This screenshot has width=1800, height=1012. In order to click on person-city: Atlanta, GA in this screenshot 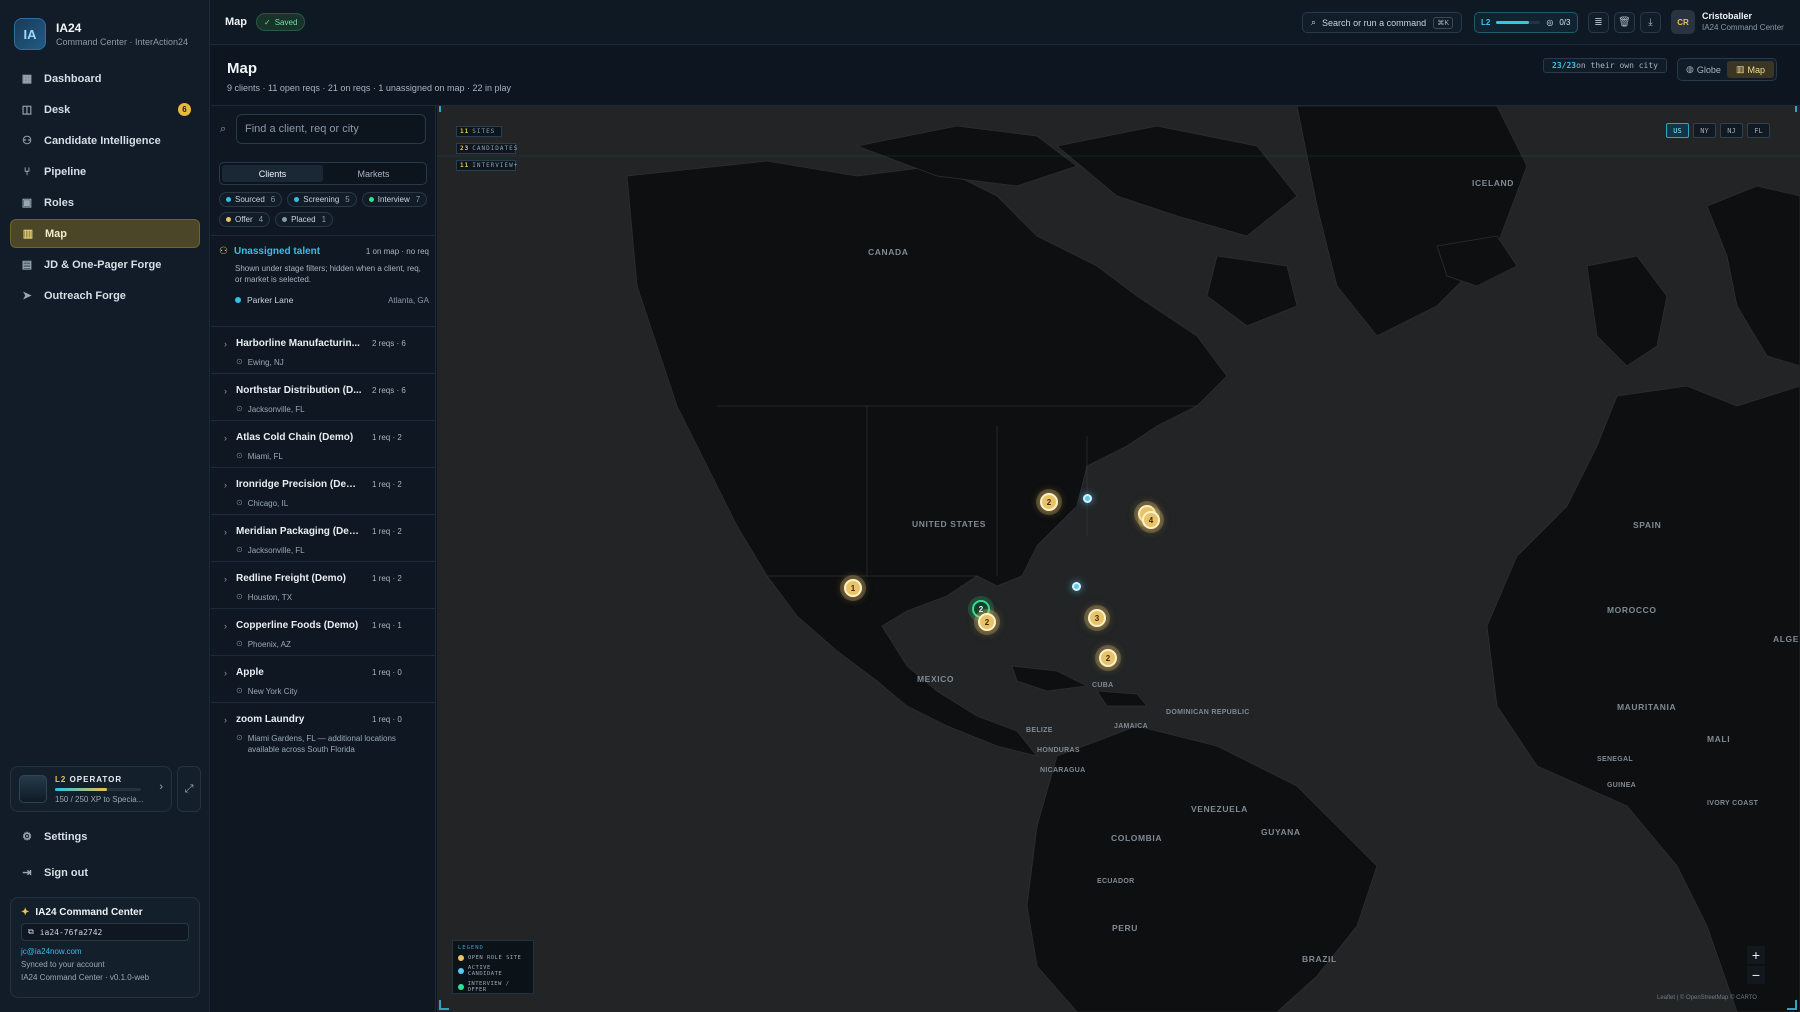, I will do `click(408, 300)`.